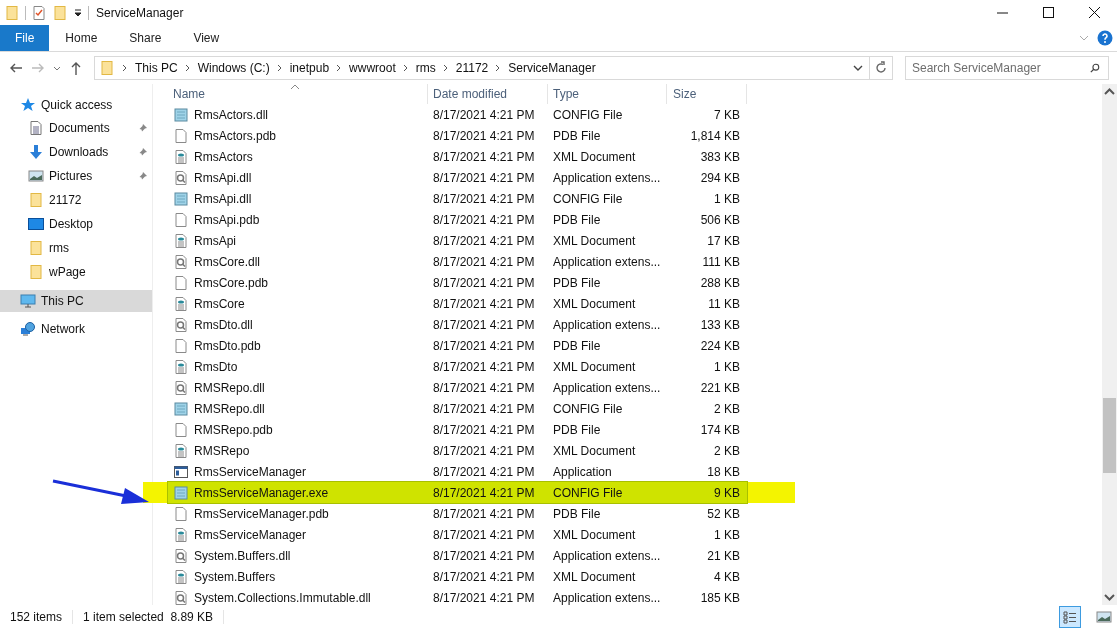 This screenshot has height=628, width=1117. Describe the element at coordinates (720, 178) in the screenshot. I see `size-cell-text: 294 KB` at that location.